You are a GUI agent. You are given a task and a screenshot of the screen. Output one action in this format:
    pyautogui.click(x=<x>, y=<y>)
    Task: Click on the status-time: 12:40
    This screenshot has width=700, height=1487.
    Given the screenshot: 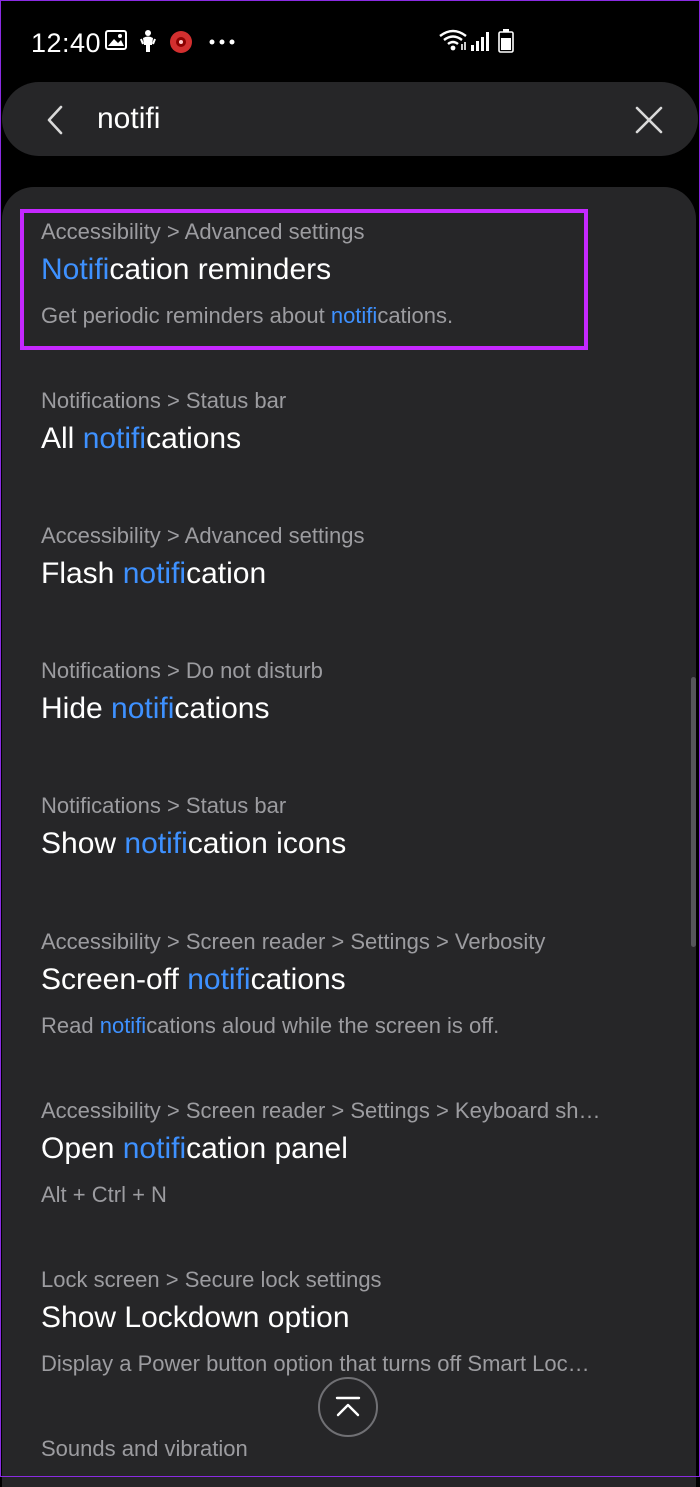 What is the action you would take?
    pyautogui.click(x=66, y=43)
    